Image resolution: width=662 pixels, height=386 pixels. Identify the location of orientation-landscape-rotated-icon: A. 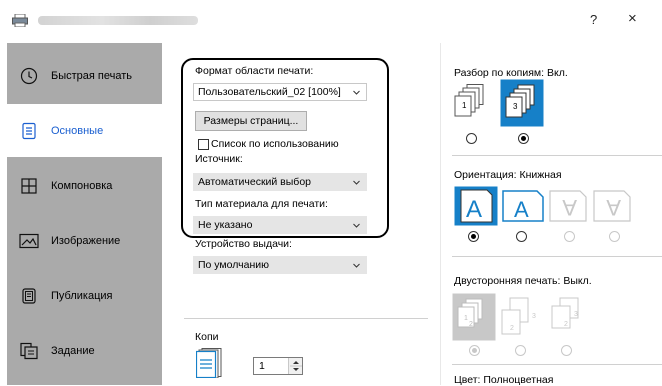
(612, 206).